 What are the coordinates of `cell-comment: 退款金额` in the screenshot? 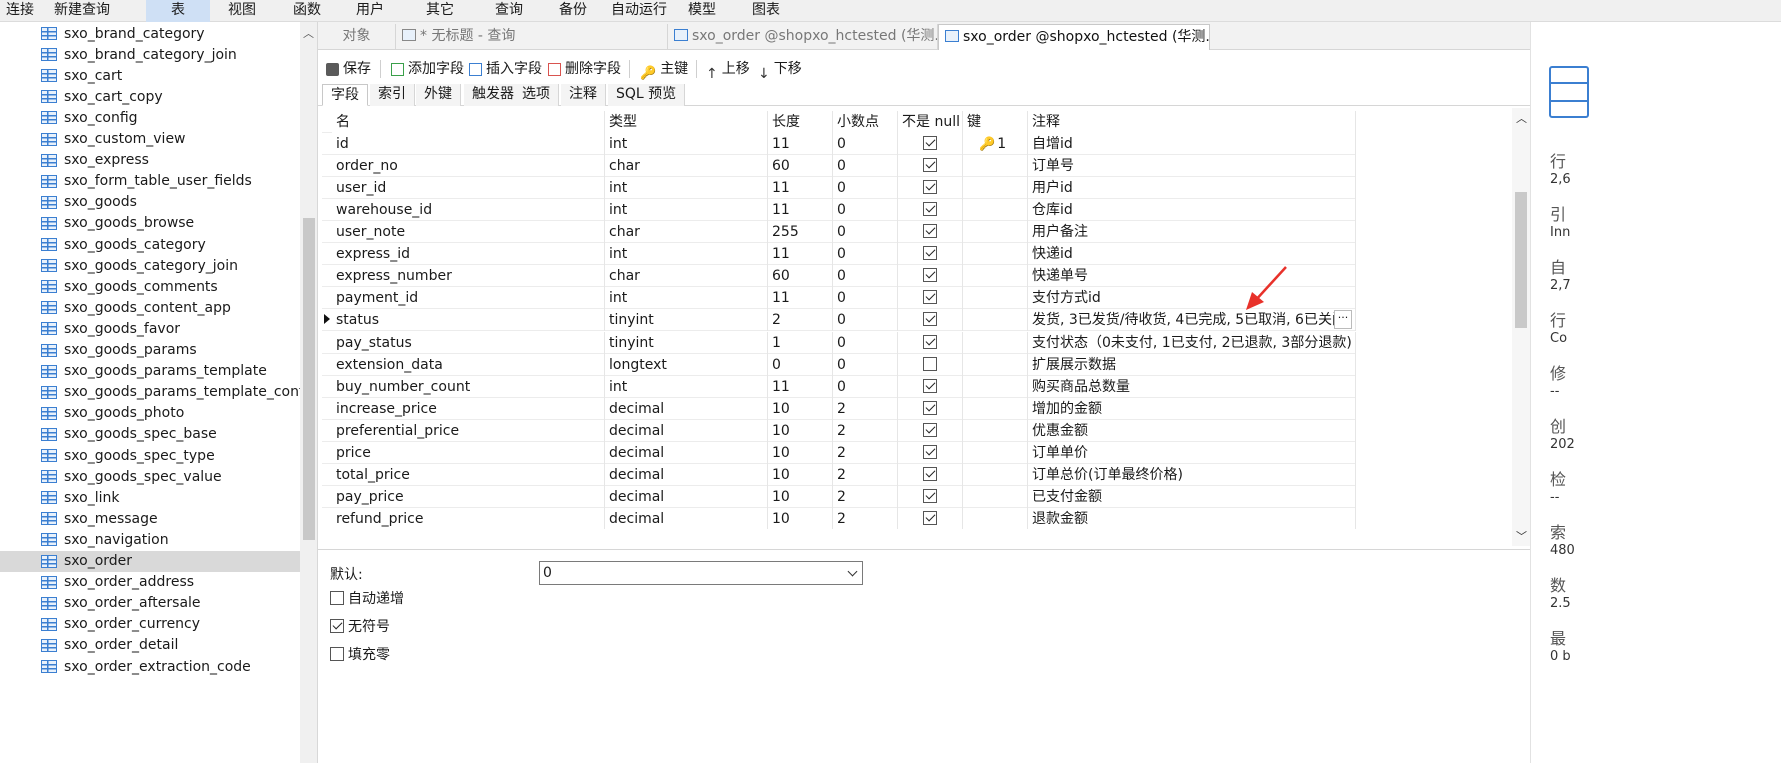 It's located at (1192, 518).